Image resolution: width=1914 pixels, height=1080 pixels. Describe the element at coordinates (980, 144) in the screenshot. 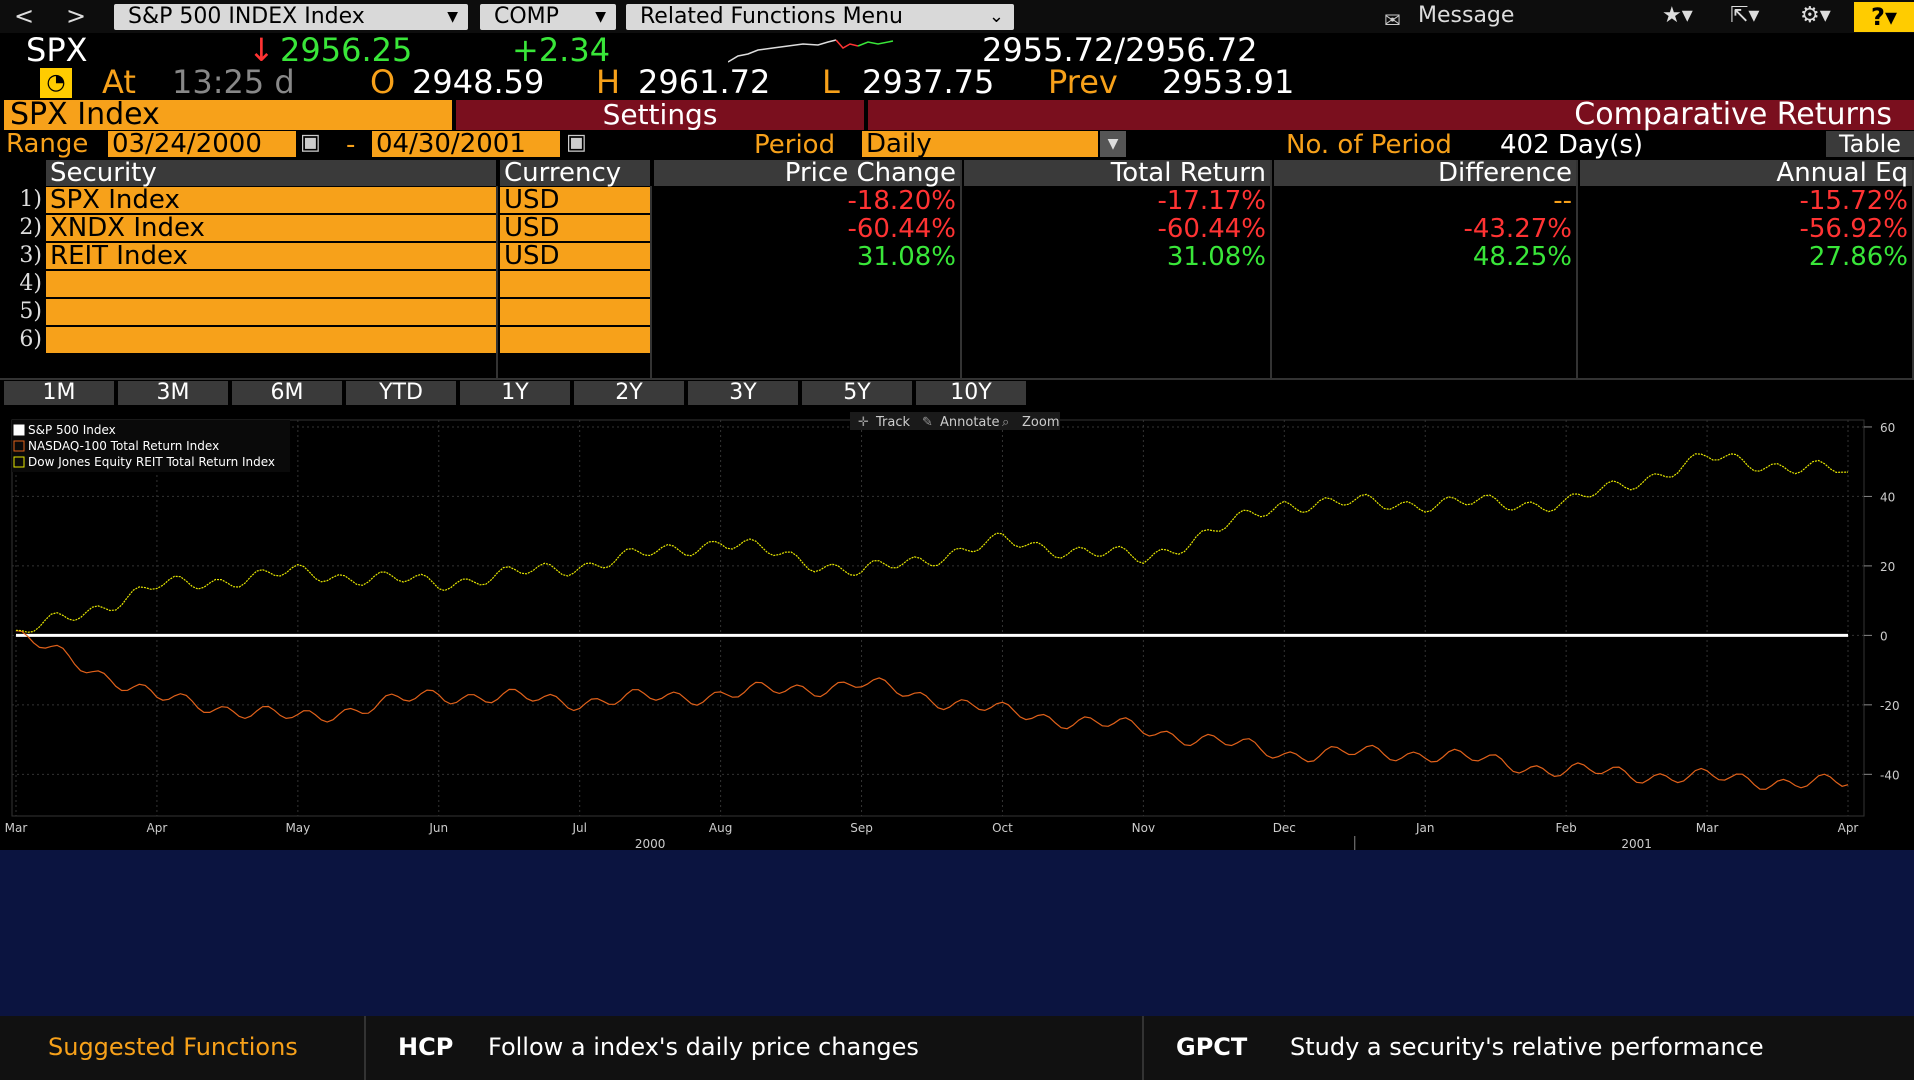

I see `period-select: Daily` at that location.